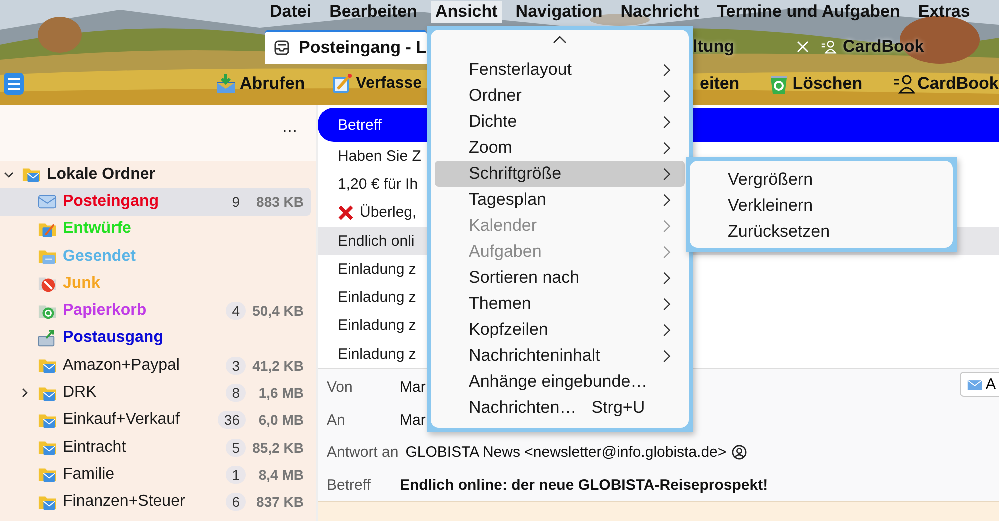 The width and height of the screenshot is (999, 521). I want to click on folder-name: Einkauf+Verkauf, so click(122, 420).